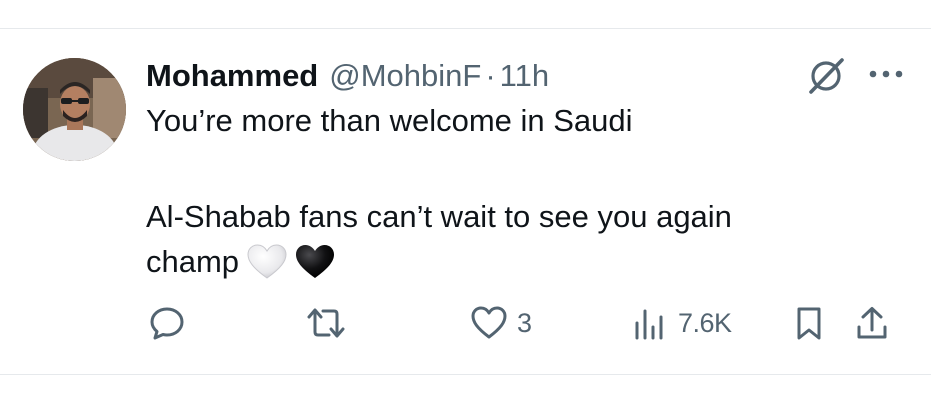 Image resolution: width=931 pixels, height=400 pixels. Describe the element at coordinates (886, 74) in the screenshot. I see `more-icon` at that location.